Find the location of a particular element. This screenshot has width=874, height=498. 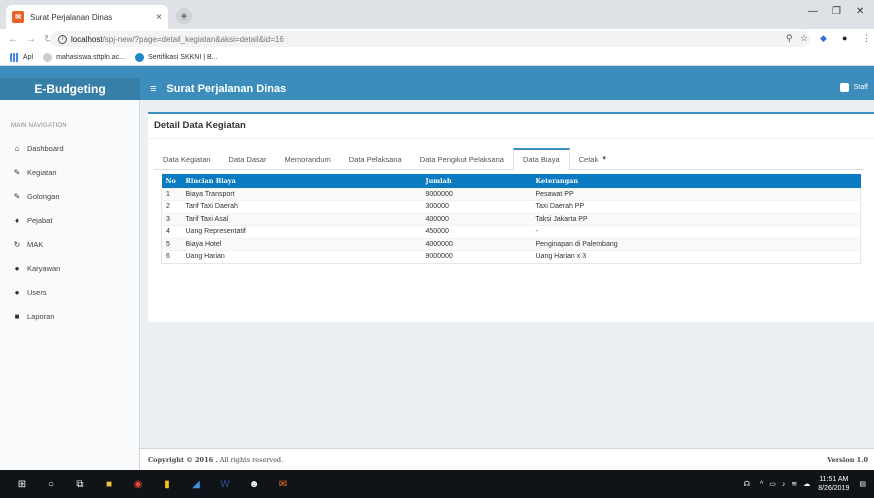

sidebar-header: MAIN NAVIGATION is located at coordinates (39, 126).